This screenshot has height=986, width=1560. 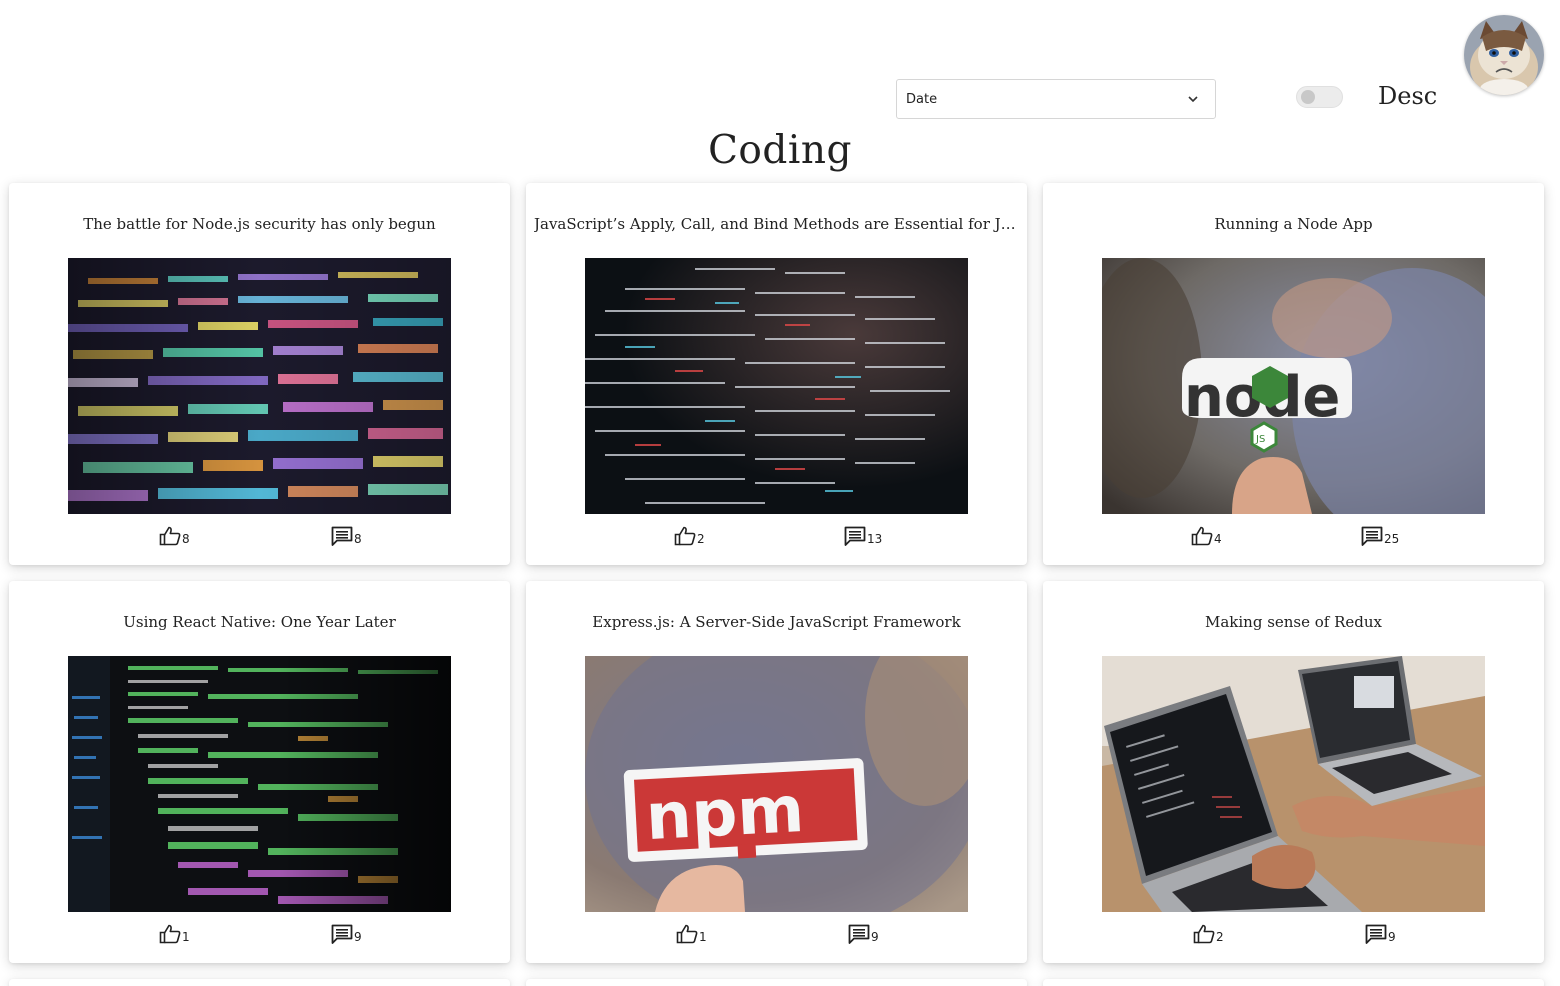 I want to click on comment-stat: 8, so click(x=346, y=536).